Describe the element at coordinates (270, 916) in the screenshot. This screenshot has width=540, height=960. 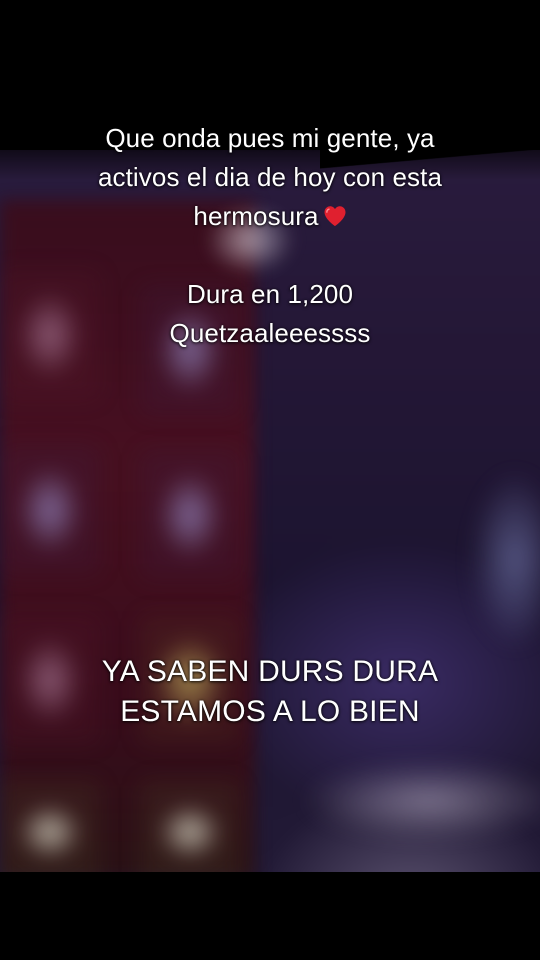
I see `bottom-letterbox` at that location.